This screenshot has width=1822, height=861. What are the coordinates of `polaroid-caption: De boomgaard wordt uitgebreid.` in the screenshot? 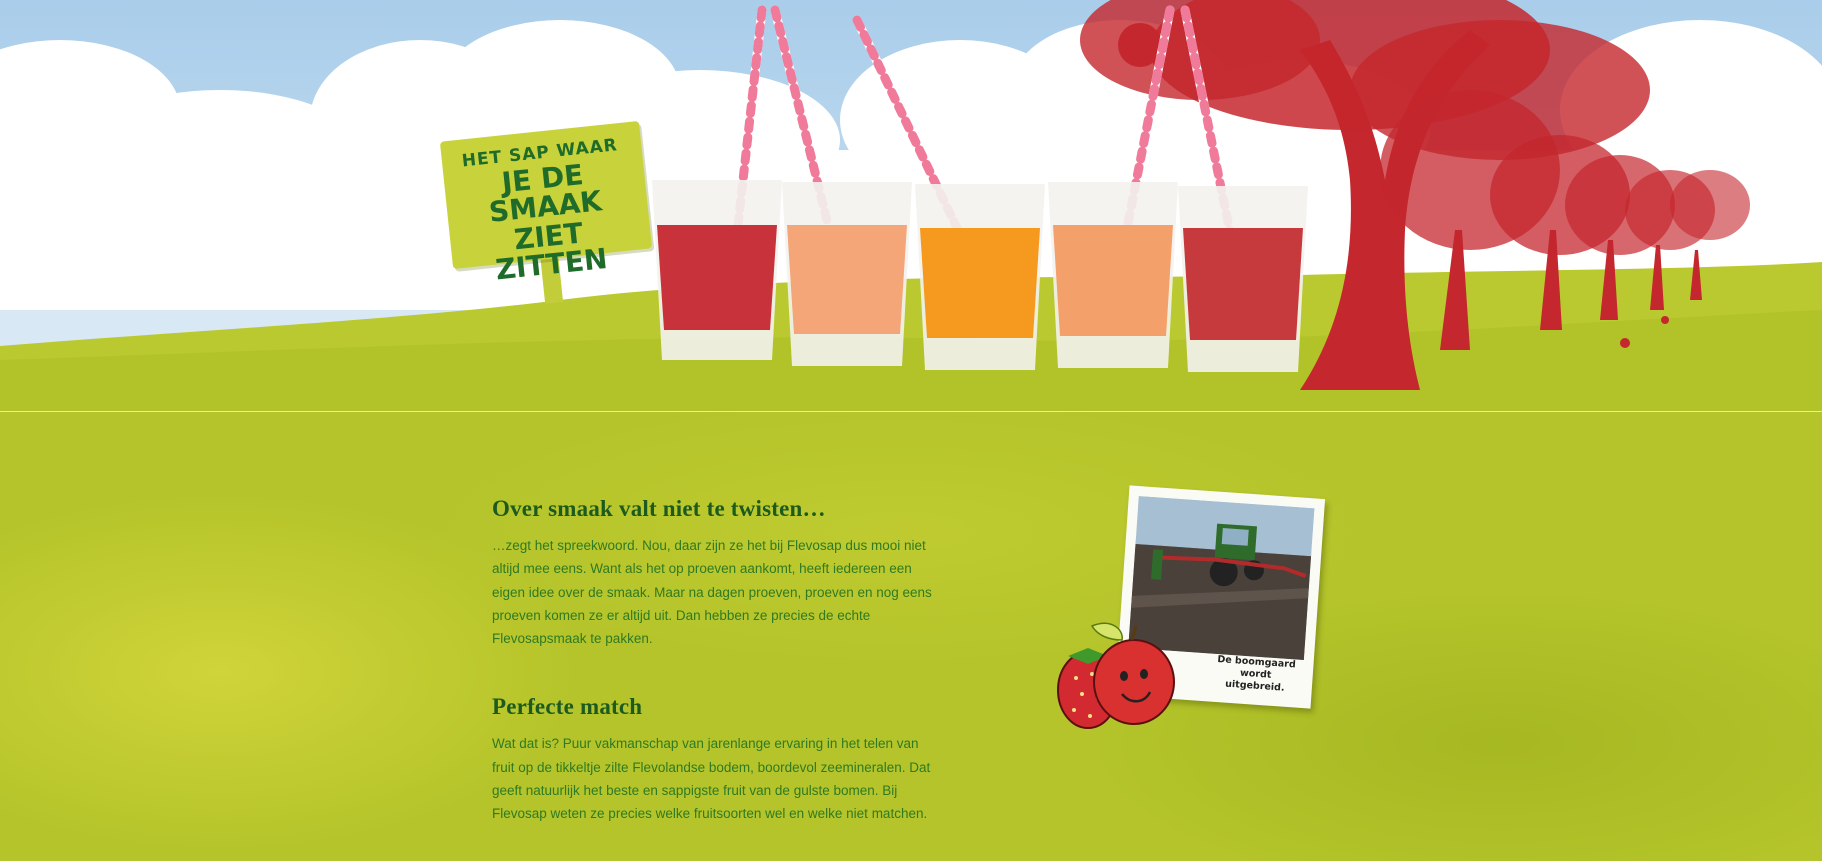 It's located at (1256, 675).